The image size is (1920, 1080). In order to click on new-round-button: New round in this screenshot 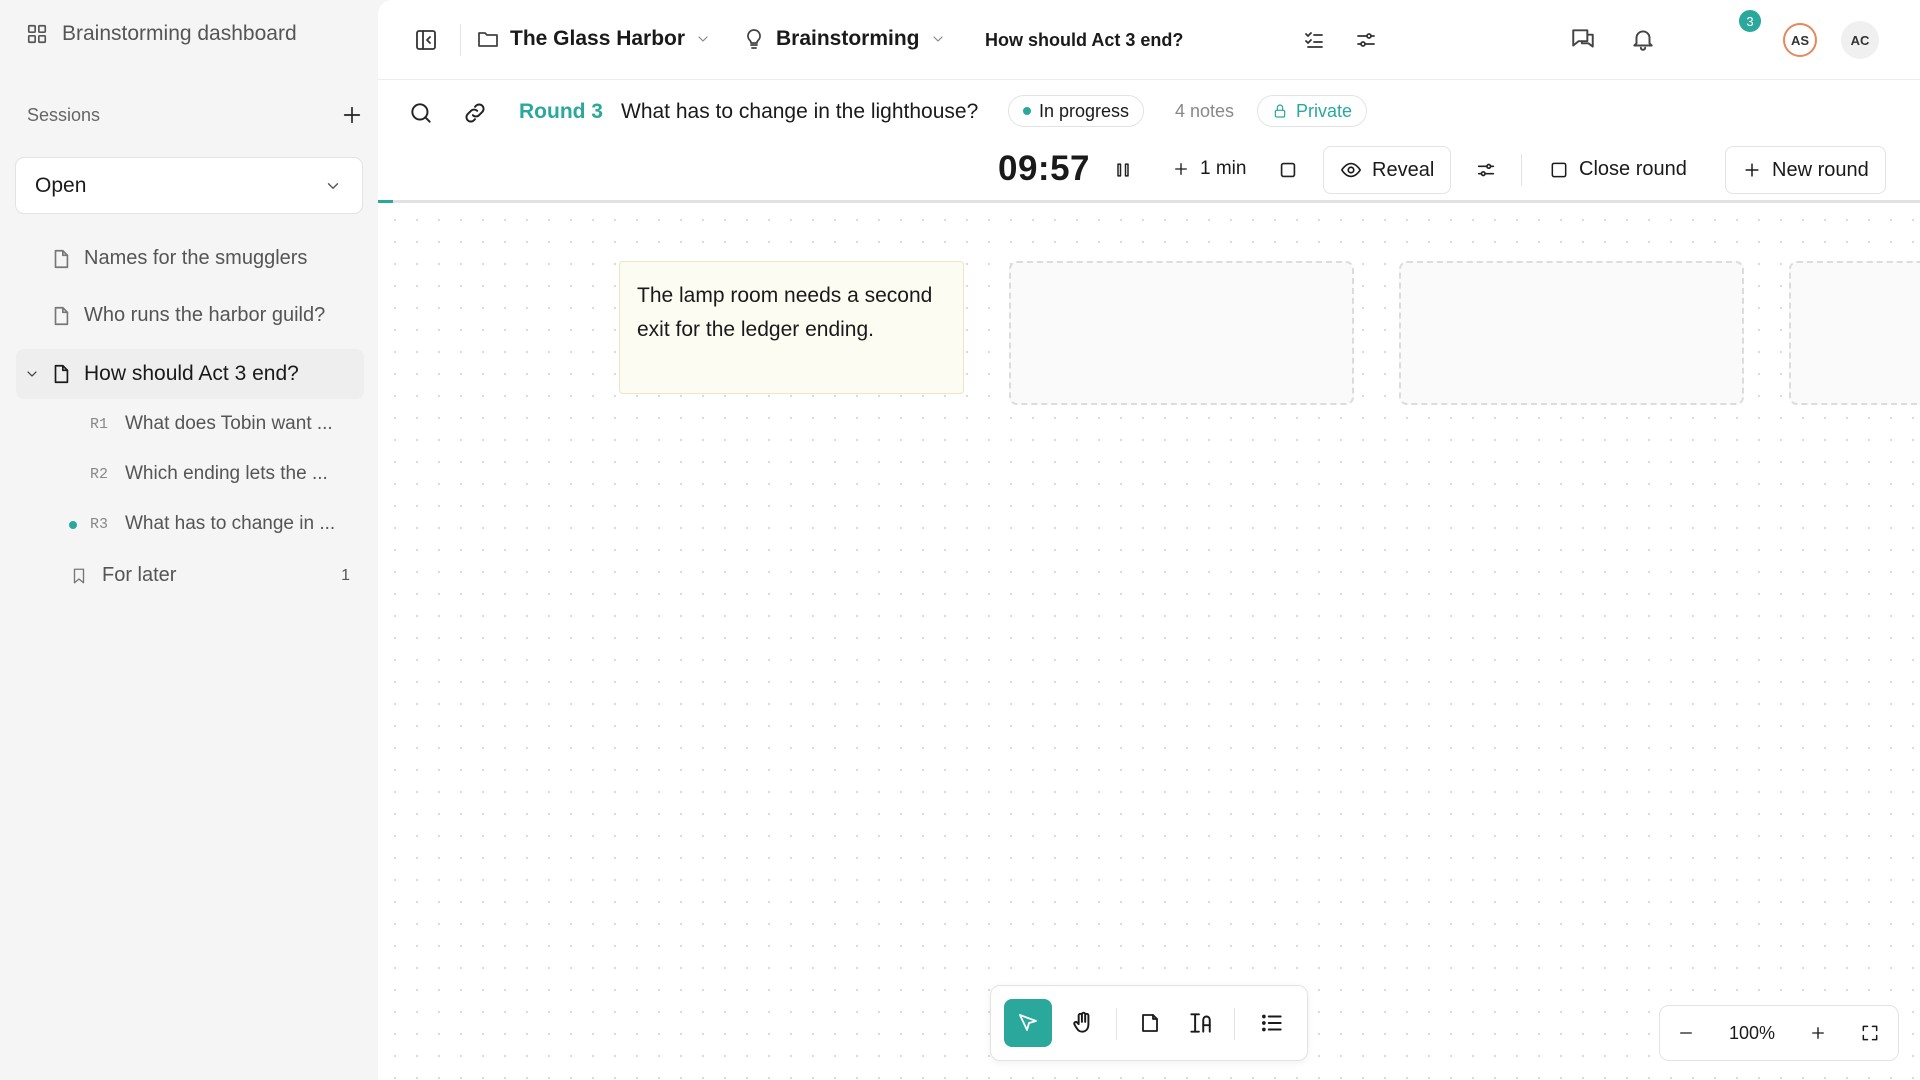, I will do `click(1805, 170)`.